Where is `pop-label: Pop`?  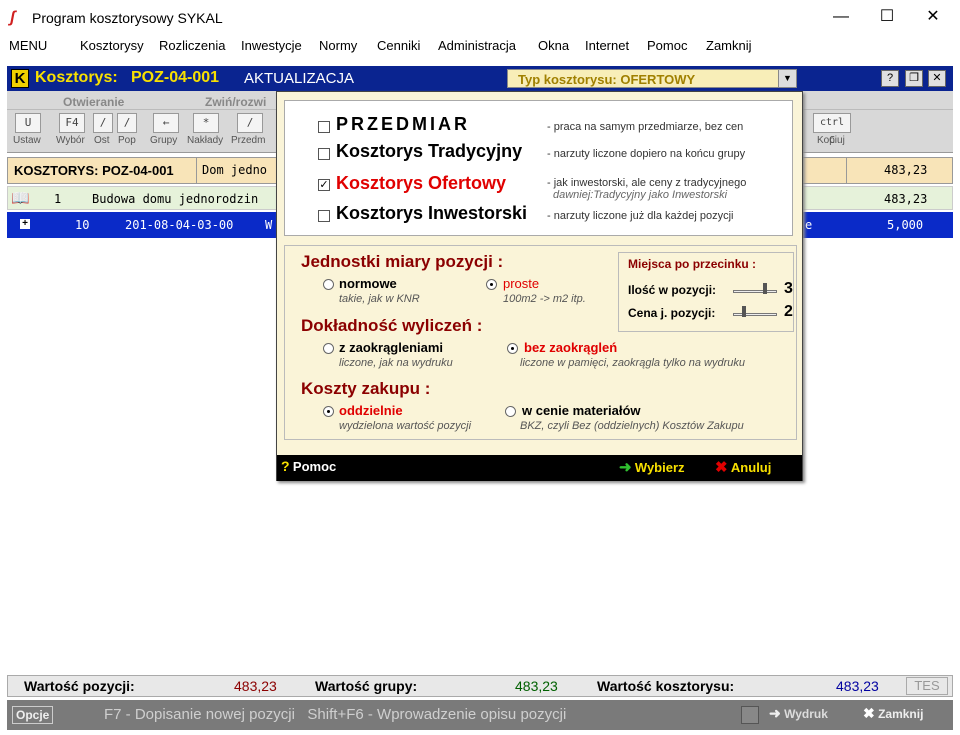 pop-label: Pop is located at coordinates (127, 140).